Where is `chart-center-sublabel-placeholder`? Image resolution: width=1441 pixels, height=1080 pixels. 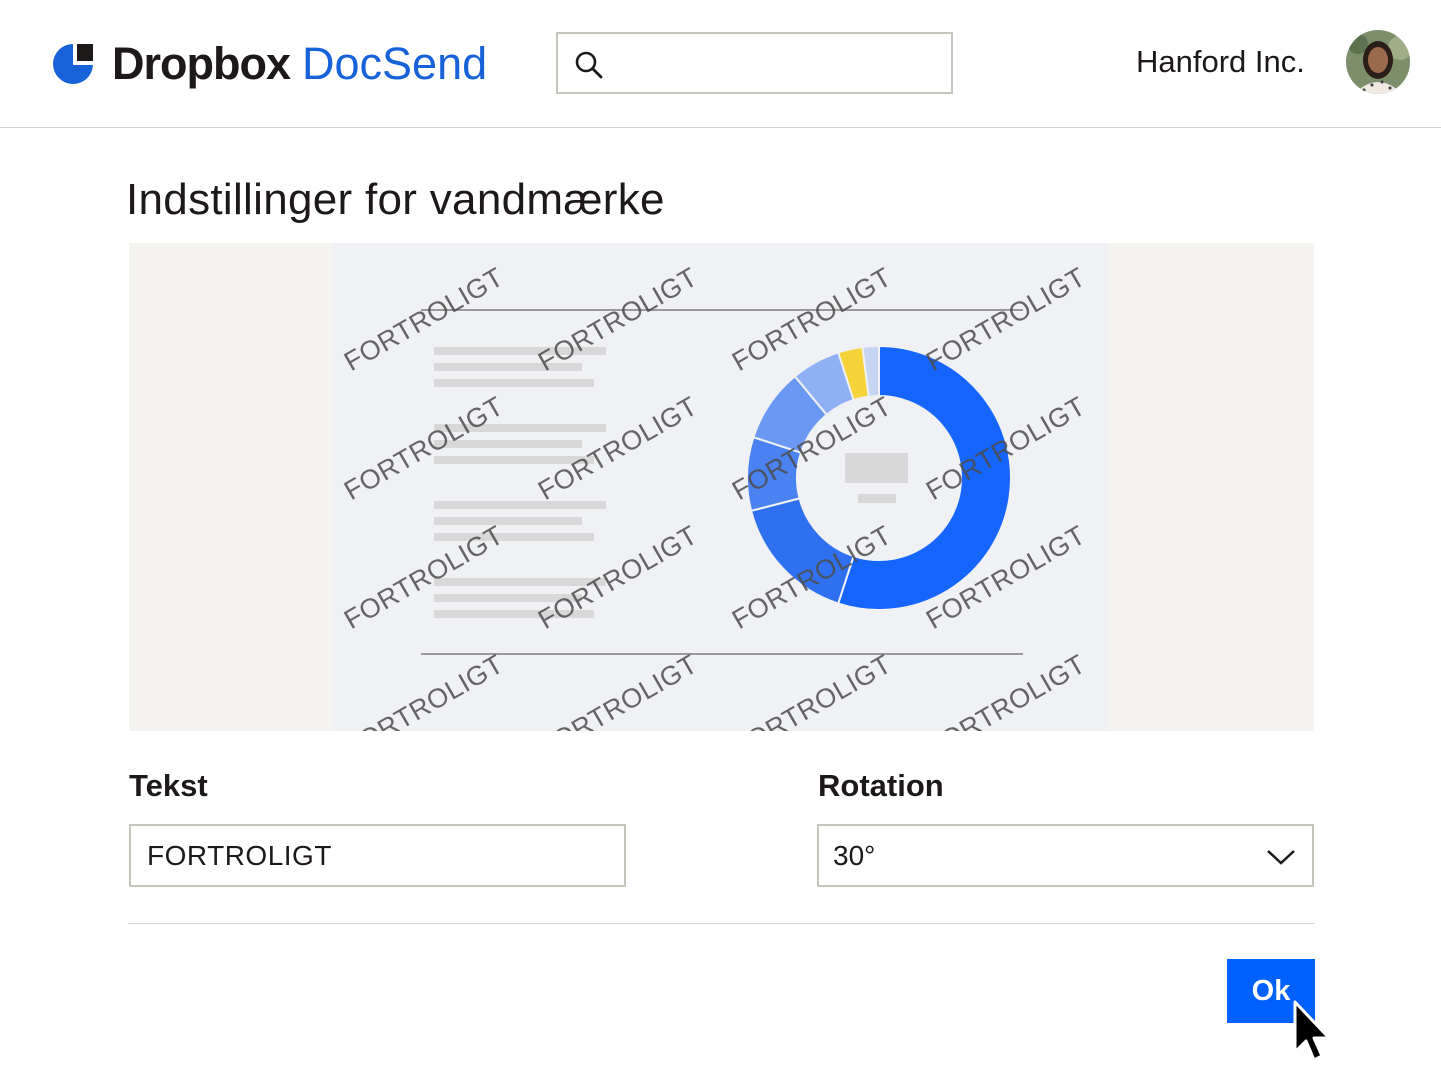
chart-center-sublabel-placeholder is located at coordinates (877, 498).